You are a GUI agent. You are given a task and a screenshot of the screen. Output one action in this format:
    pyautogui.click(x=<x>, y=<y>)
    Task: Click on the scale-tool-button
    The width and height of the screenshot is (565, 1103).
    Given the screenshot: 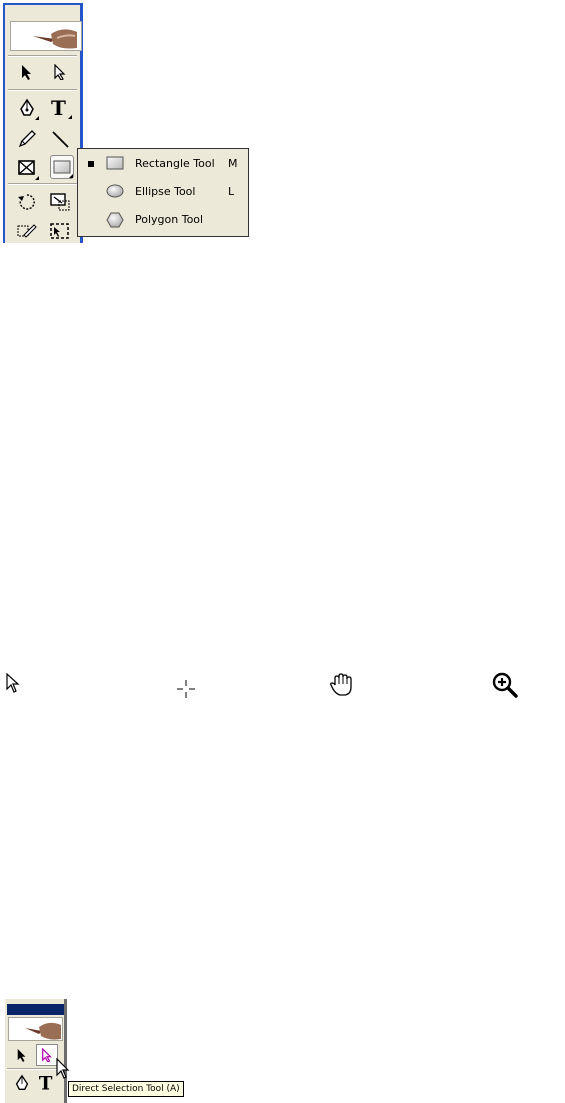 What is the action you would take?
    pyautogui.click(x=60, y=202)
    